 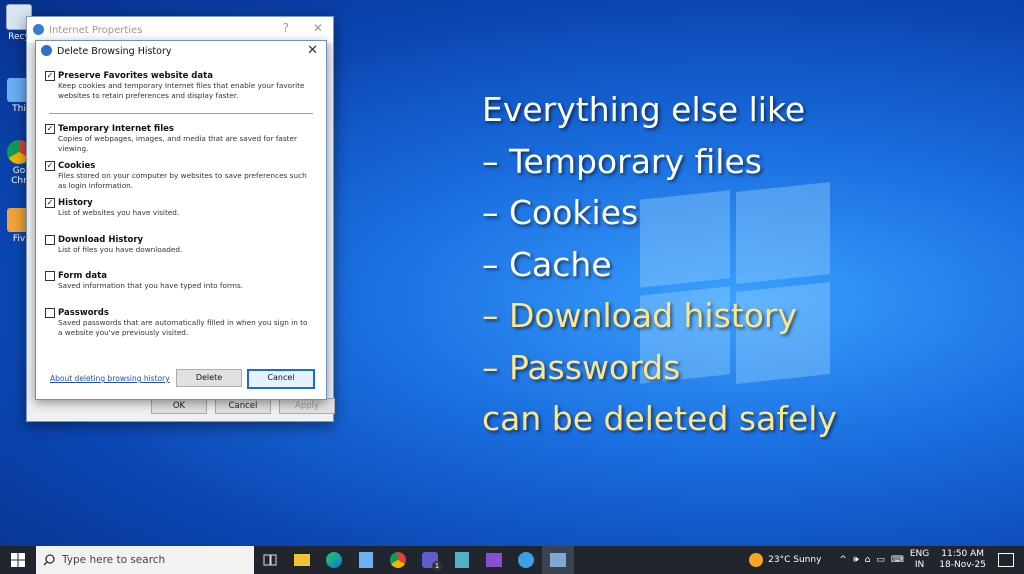 I want to click on option-description: List of websites you have visited., so click(x=119, y=212).